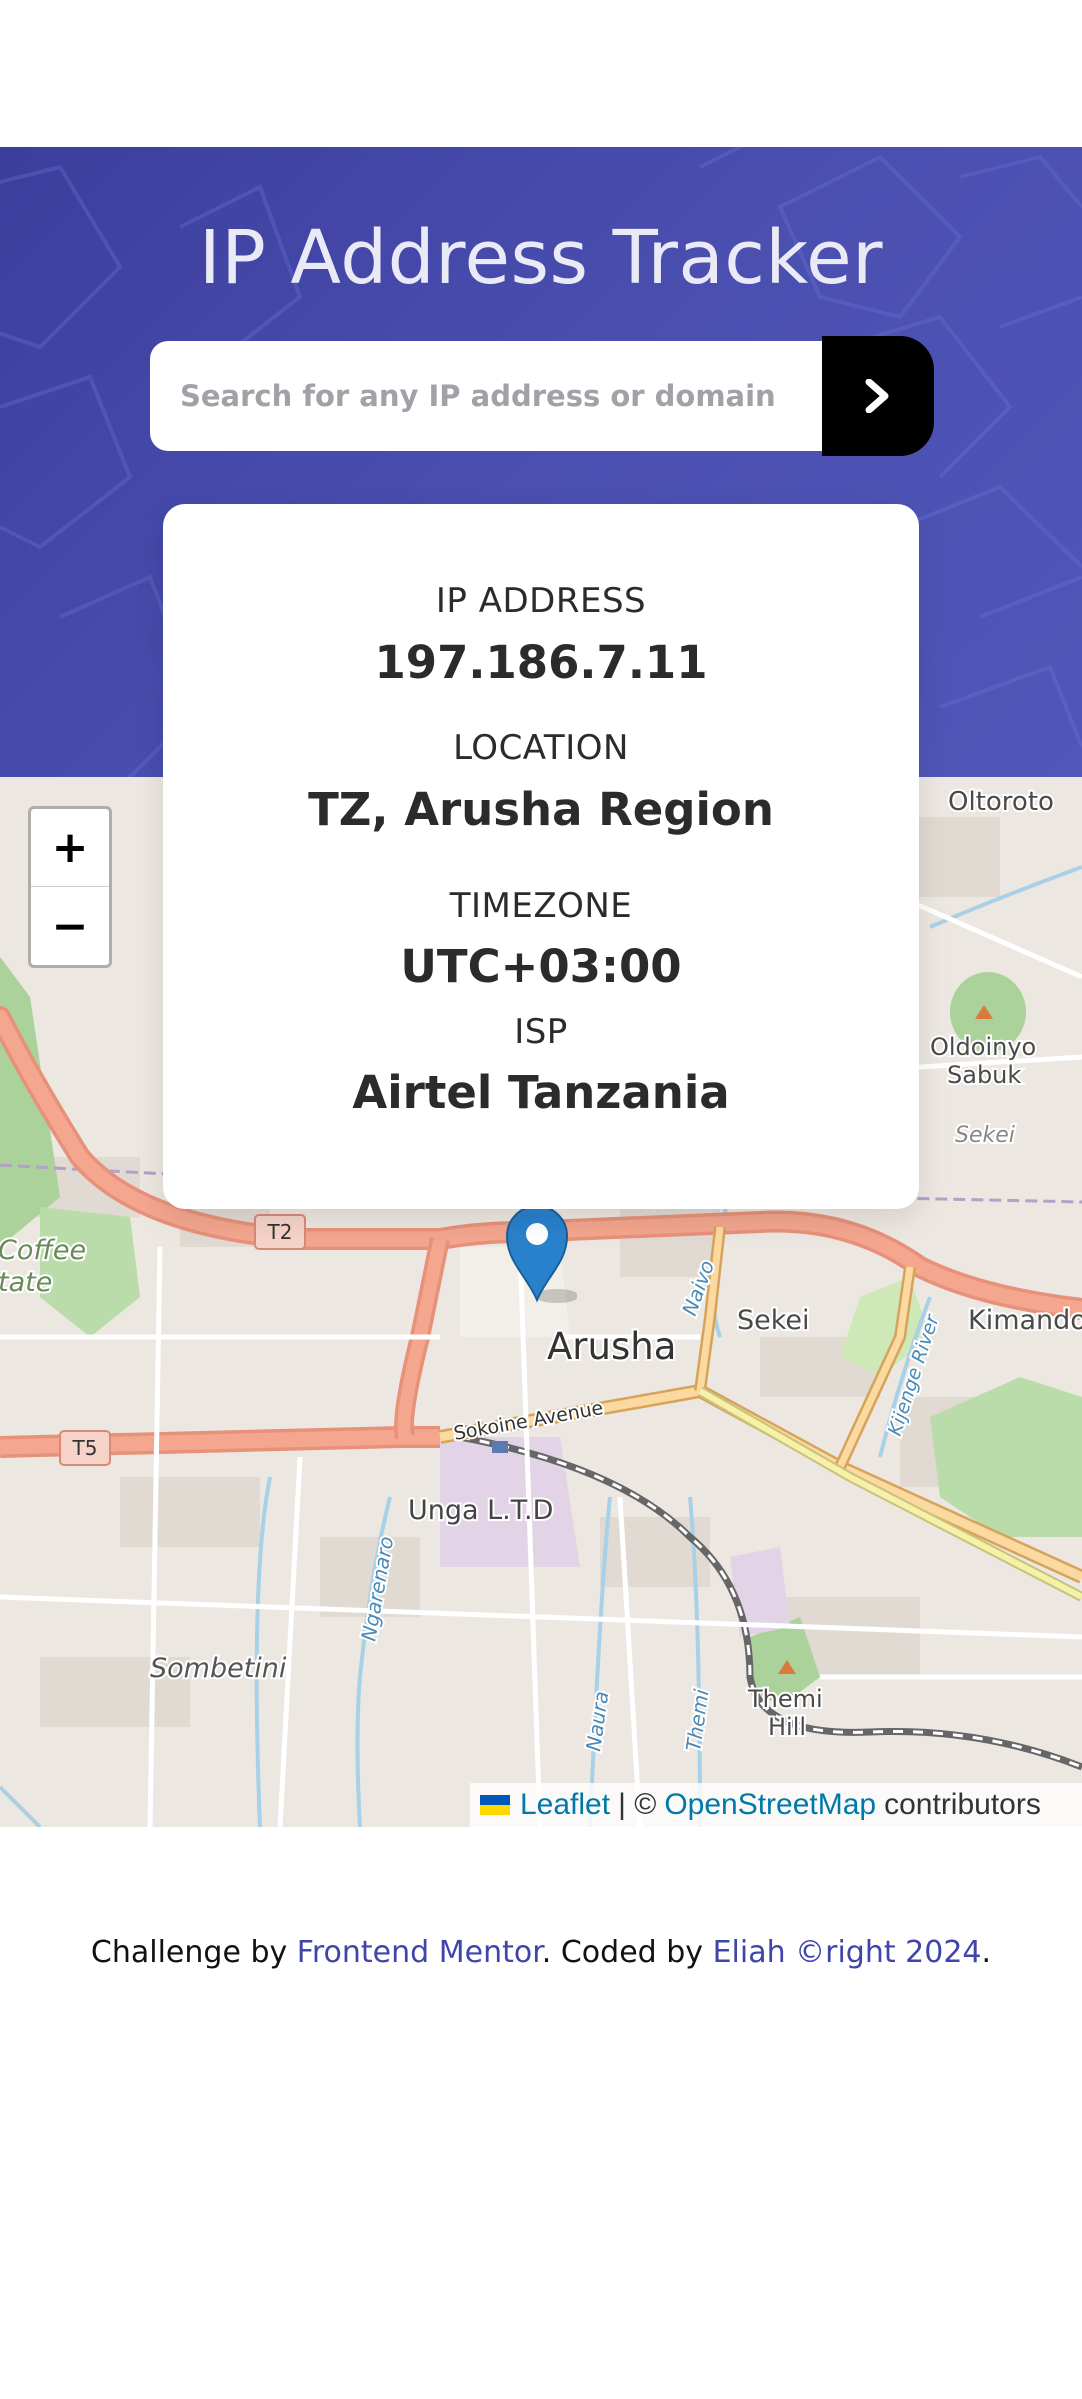 The image size is (1082, 2399). Describe the element at coordinates (541, 809) in the screenshot. I see `location-value: TZ, Arusha Region` at that location.